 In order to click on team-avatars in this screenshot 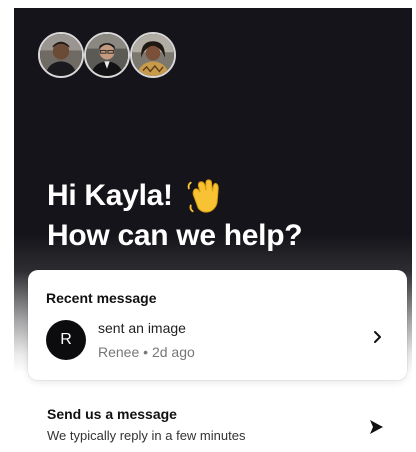, I will do `click(113, 56)`.